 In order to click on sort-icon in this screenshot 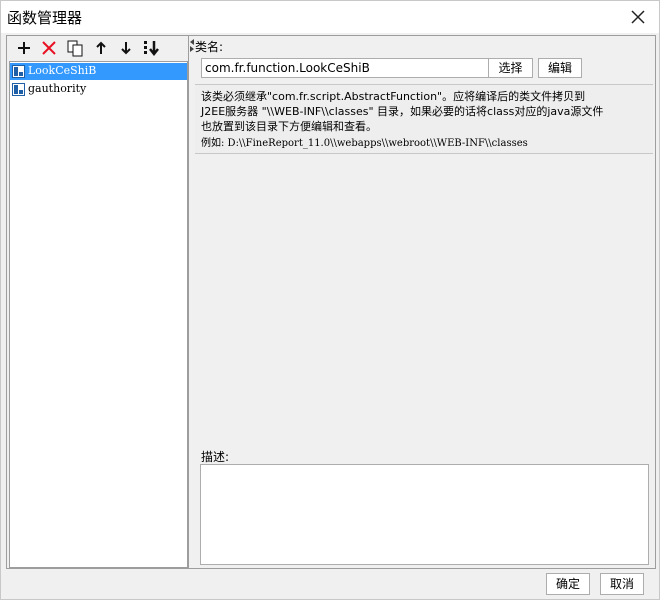, I will do `click(151, 49)`.